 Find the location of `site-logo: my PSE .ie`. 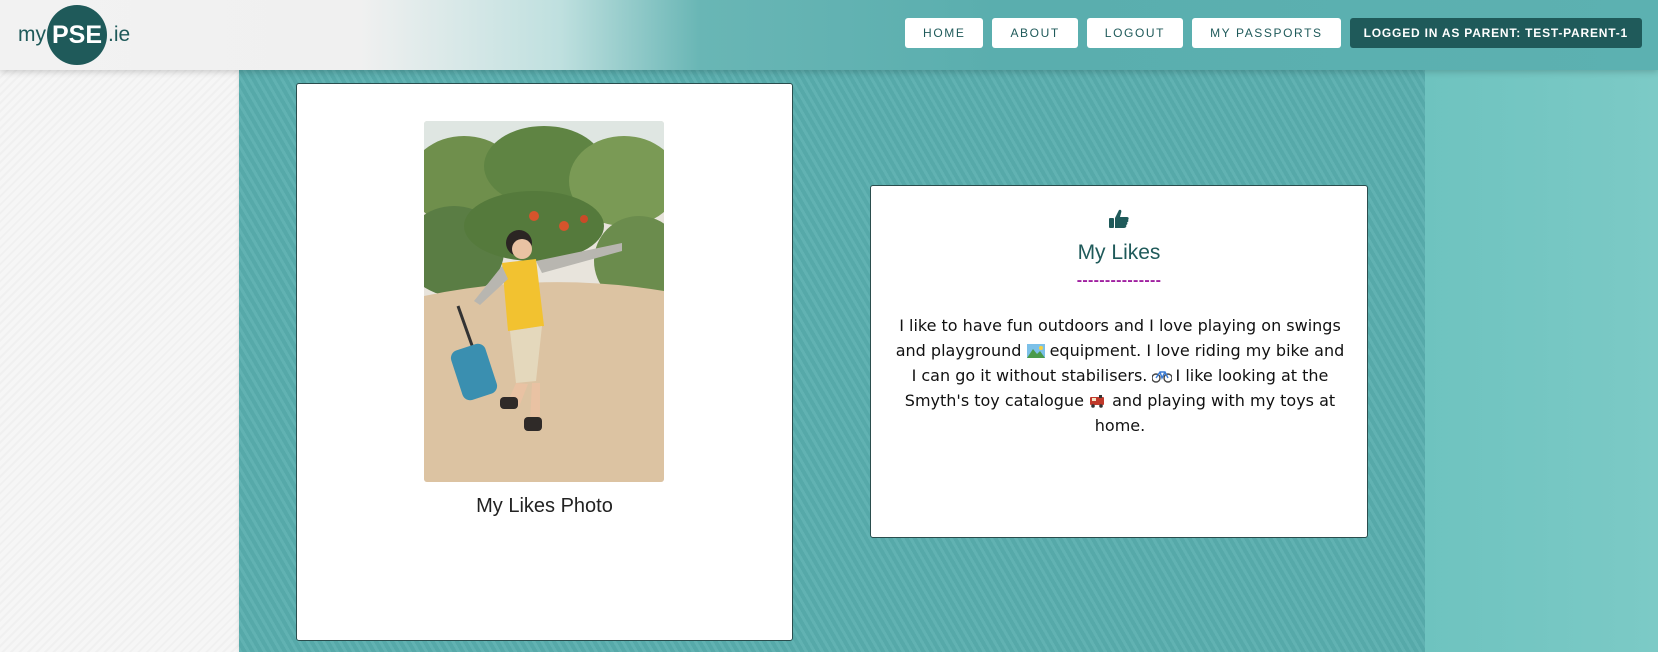

site-logo: my PSE .ie is located at coordinates (74, 35).